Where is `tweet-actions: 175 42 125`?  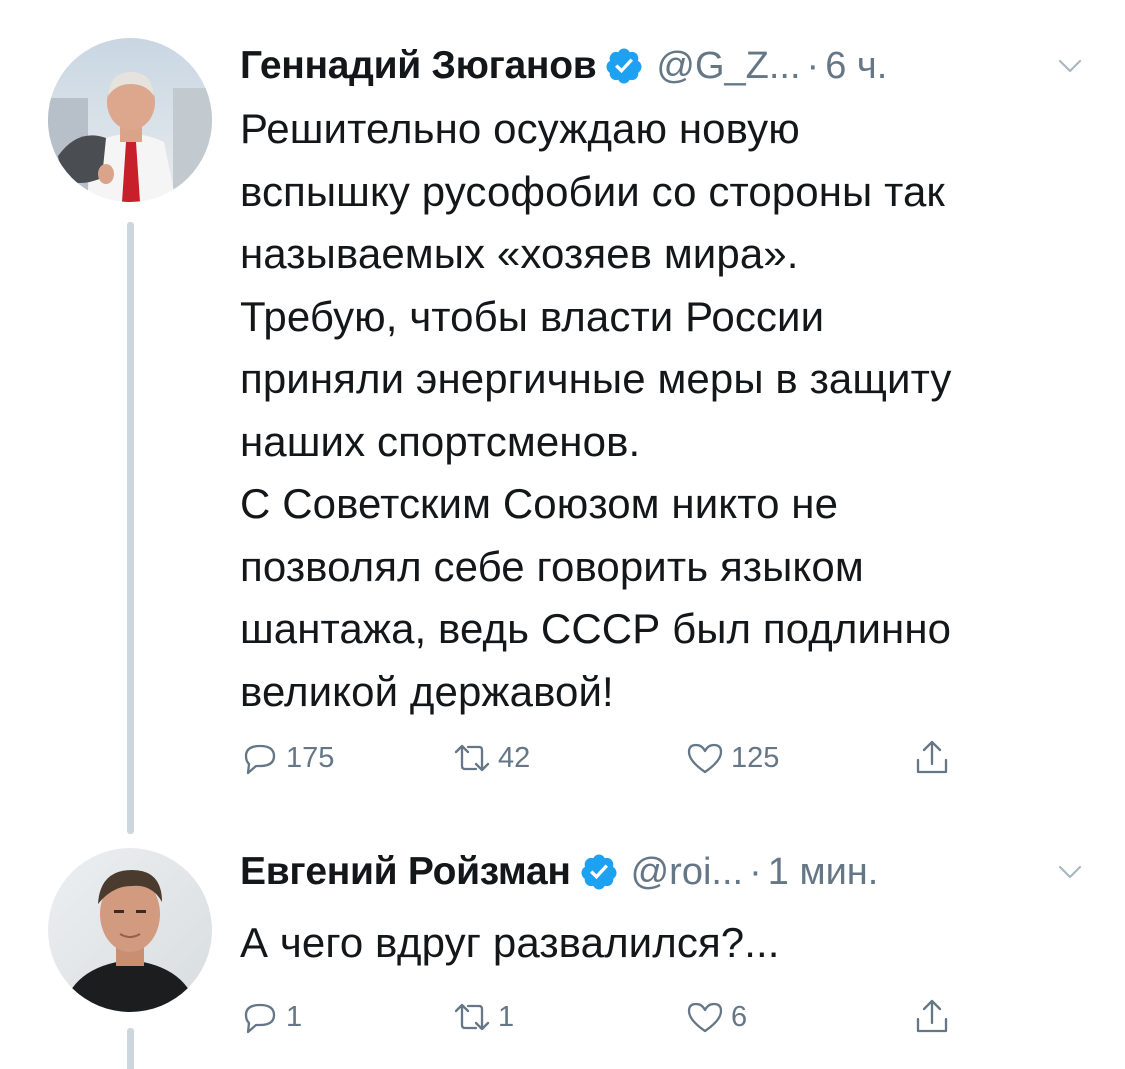
tweet-actions: 175 42 125 is located at coordinates (662, 758).